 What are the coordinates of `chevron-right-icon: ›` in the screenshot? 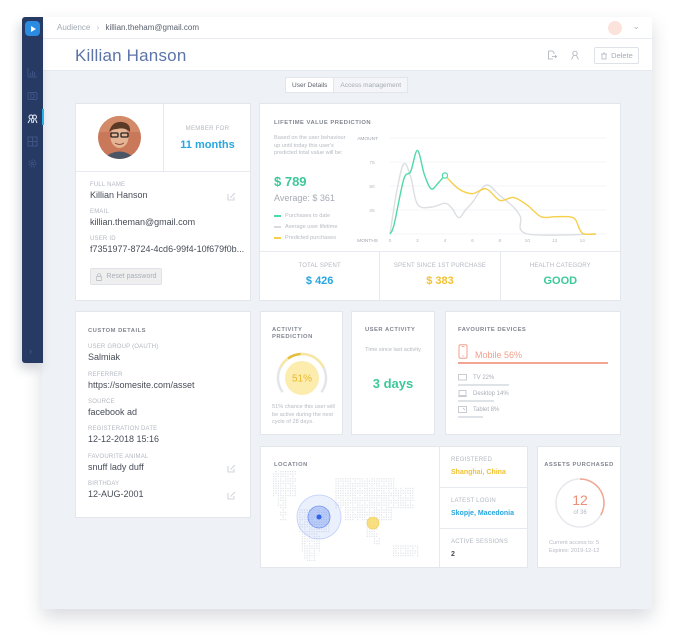 It's located at (30, 351).